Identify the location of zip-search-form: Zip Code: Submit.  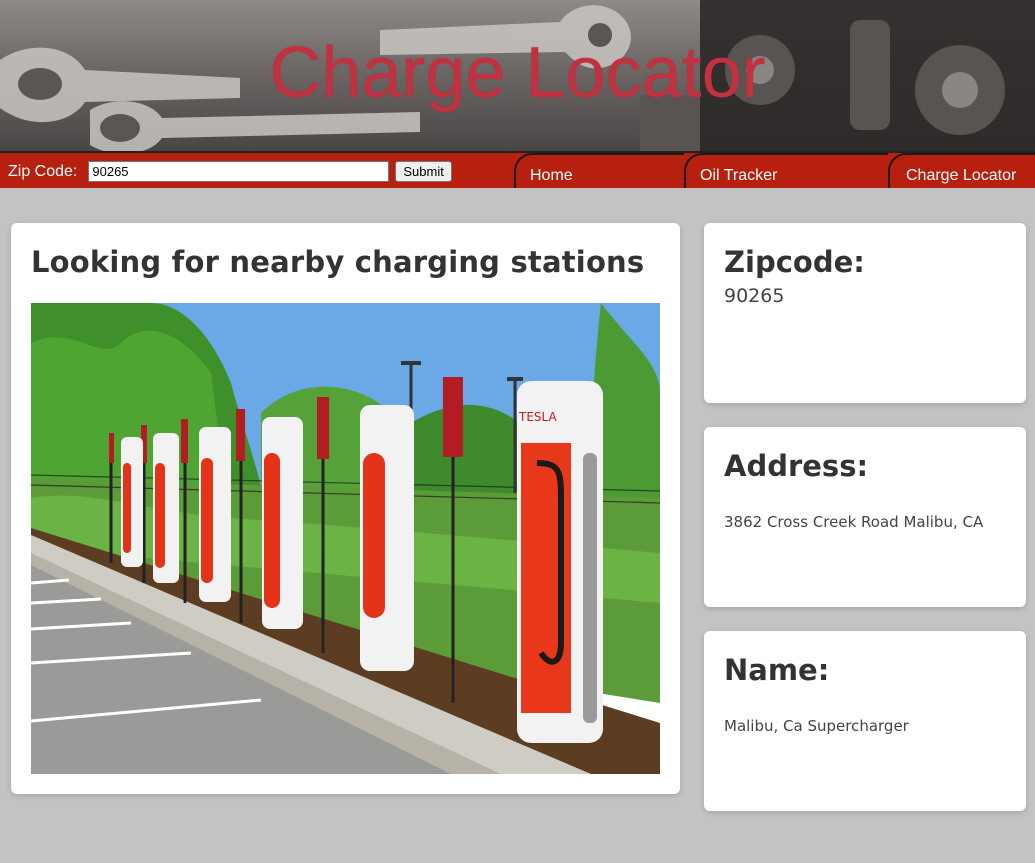
(230, 171).